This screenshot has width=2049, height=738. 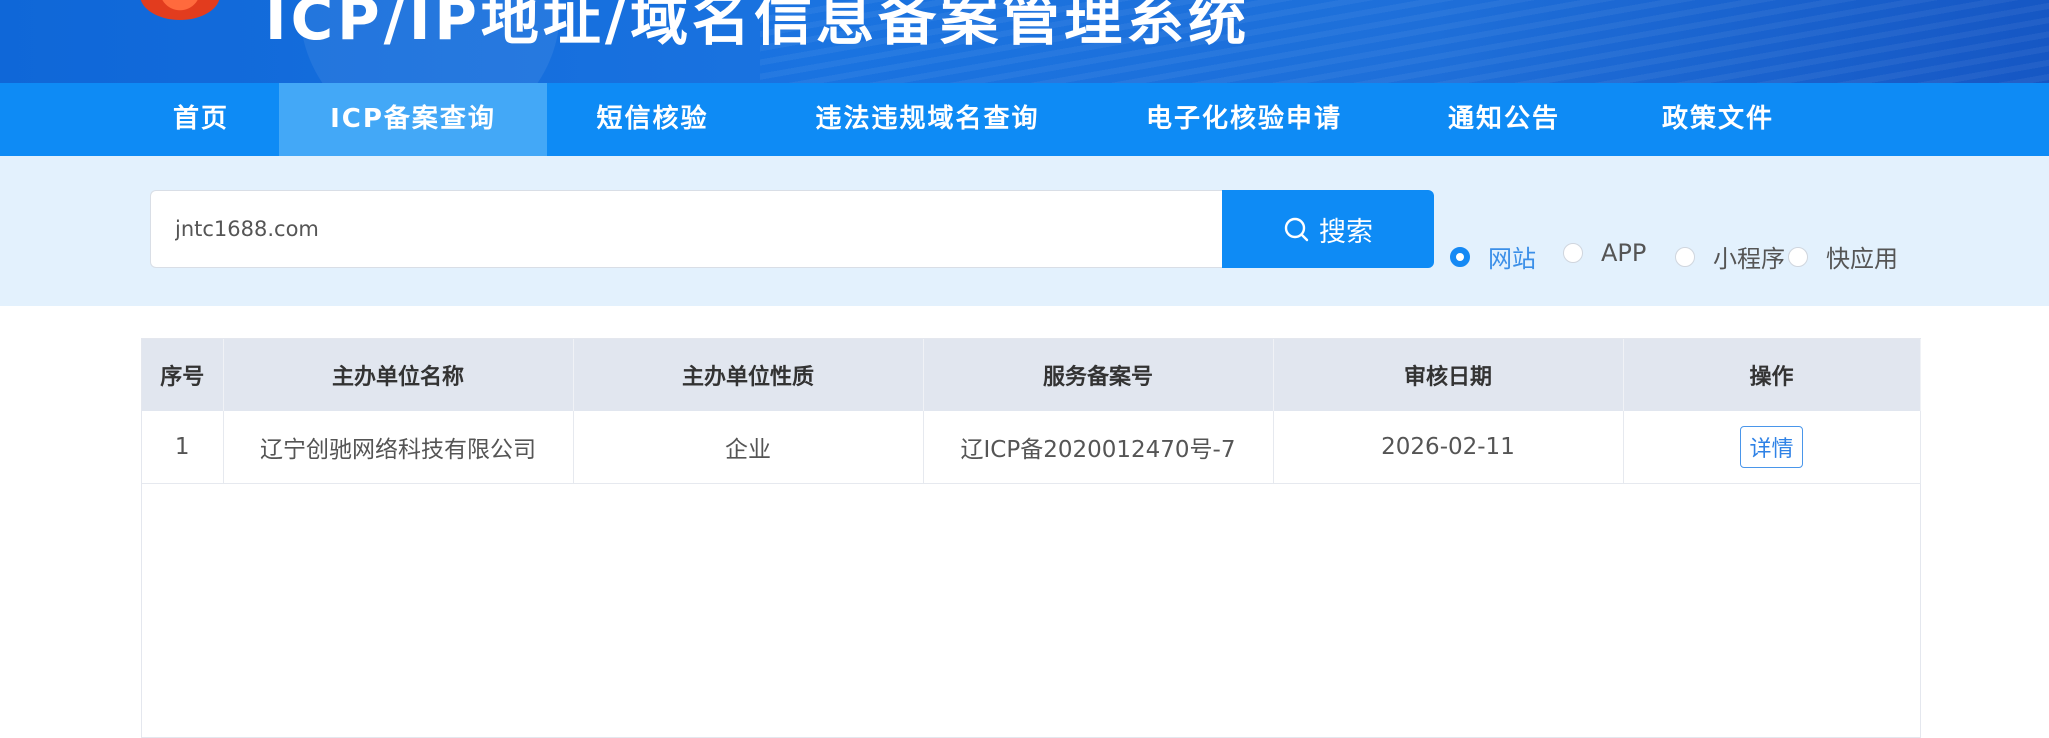 I want to click on cell-org-type: 企业, so click(x=748, y=447).